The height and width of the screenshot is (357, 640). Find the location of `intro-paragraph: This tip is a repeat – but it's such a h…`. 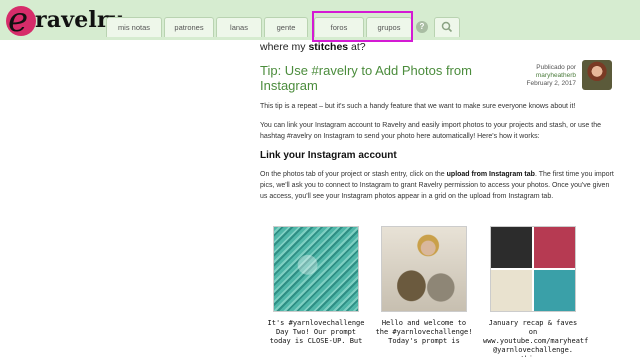

intro-paragraph: This tip is a repeat – but it's such a h… is located at coordinates (418, 106).